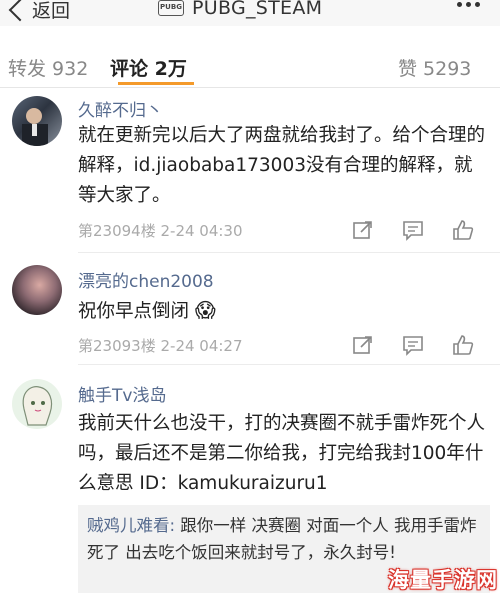 The width and height of the screenshot is (500, 596). I want to click on tab-like: 赞 5293, so click(434, 67).